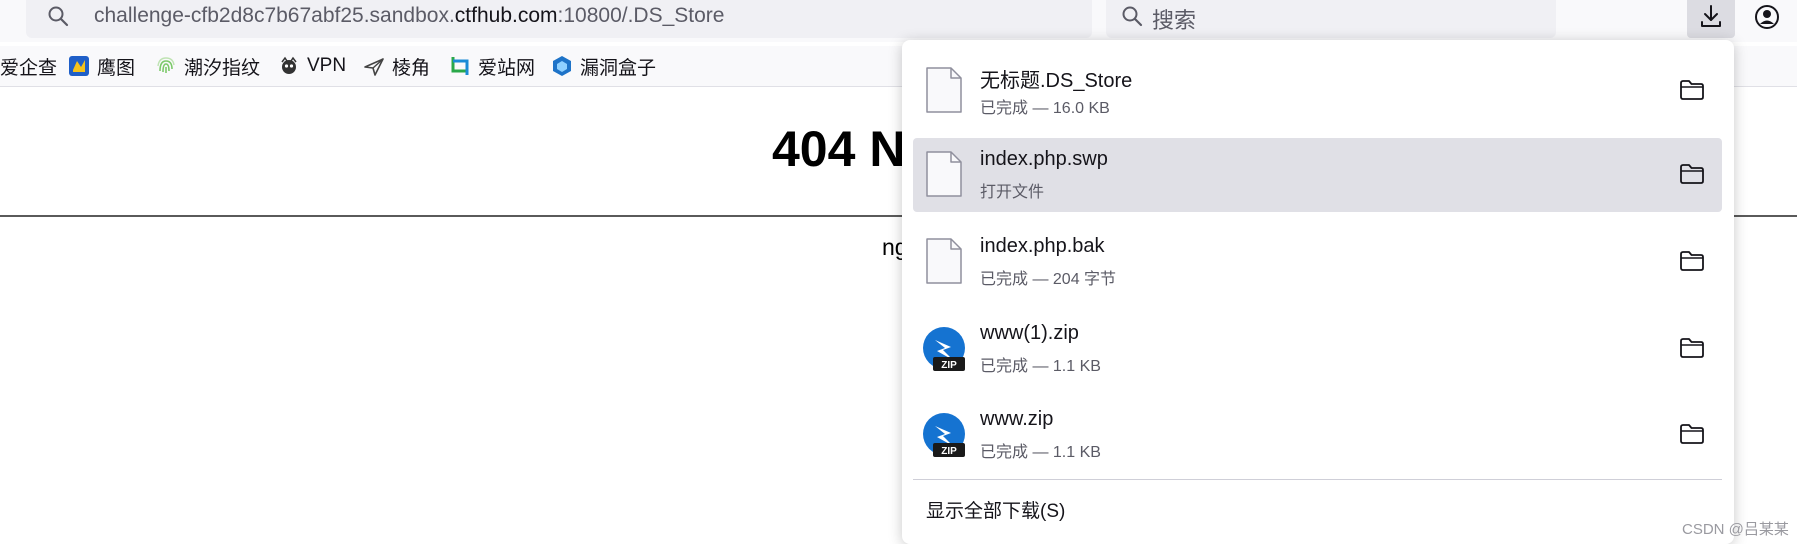  I want to click on vulbox-icon, so click(562, 66).